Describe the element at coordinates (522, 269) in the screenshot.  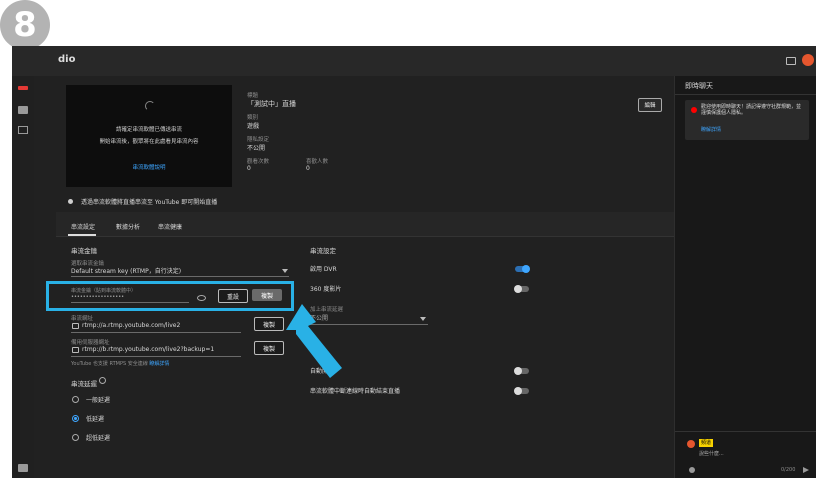
I see `dvr-toggle` at that location.